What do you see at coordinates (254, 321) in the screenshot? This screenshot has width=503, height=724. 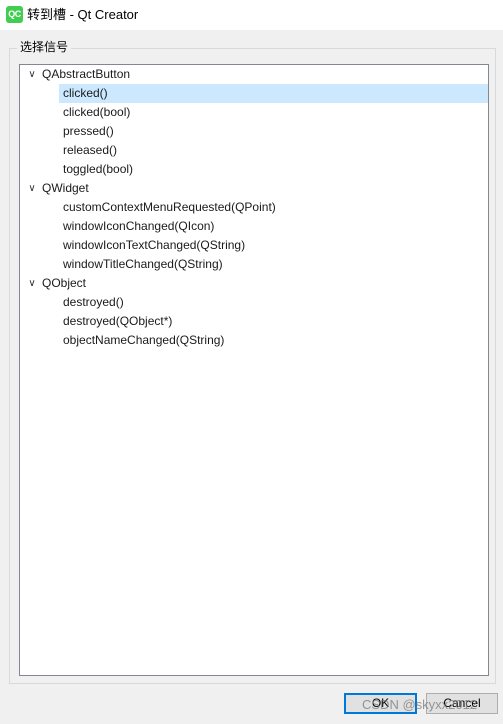 I see `signal-item: destroyed(QObject*)` at bounding box center [254, 321].